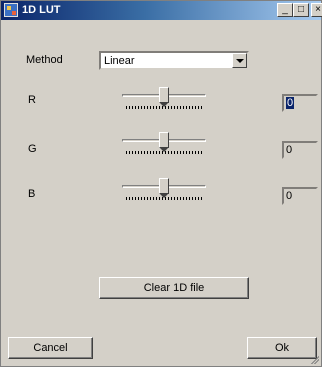  Describe the element at coordinates (300, 150) in the screenshot. I see `g-value-field: 0` at that location.